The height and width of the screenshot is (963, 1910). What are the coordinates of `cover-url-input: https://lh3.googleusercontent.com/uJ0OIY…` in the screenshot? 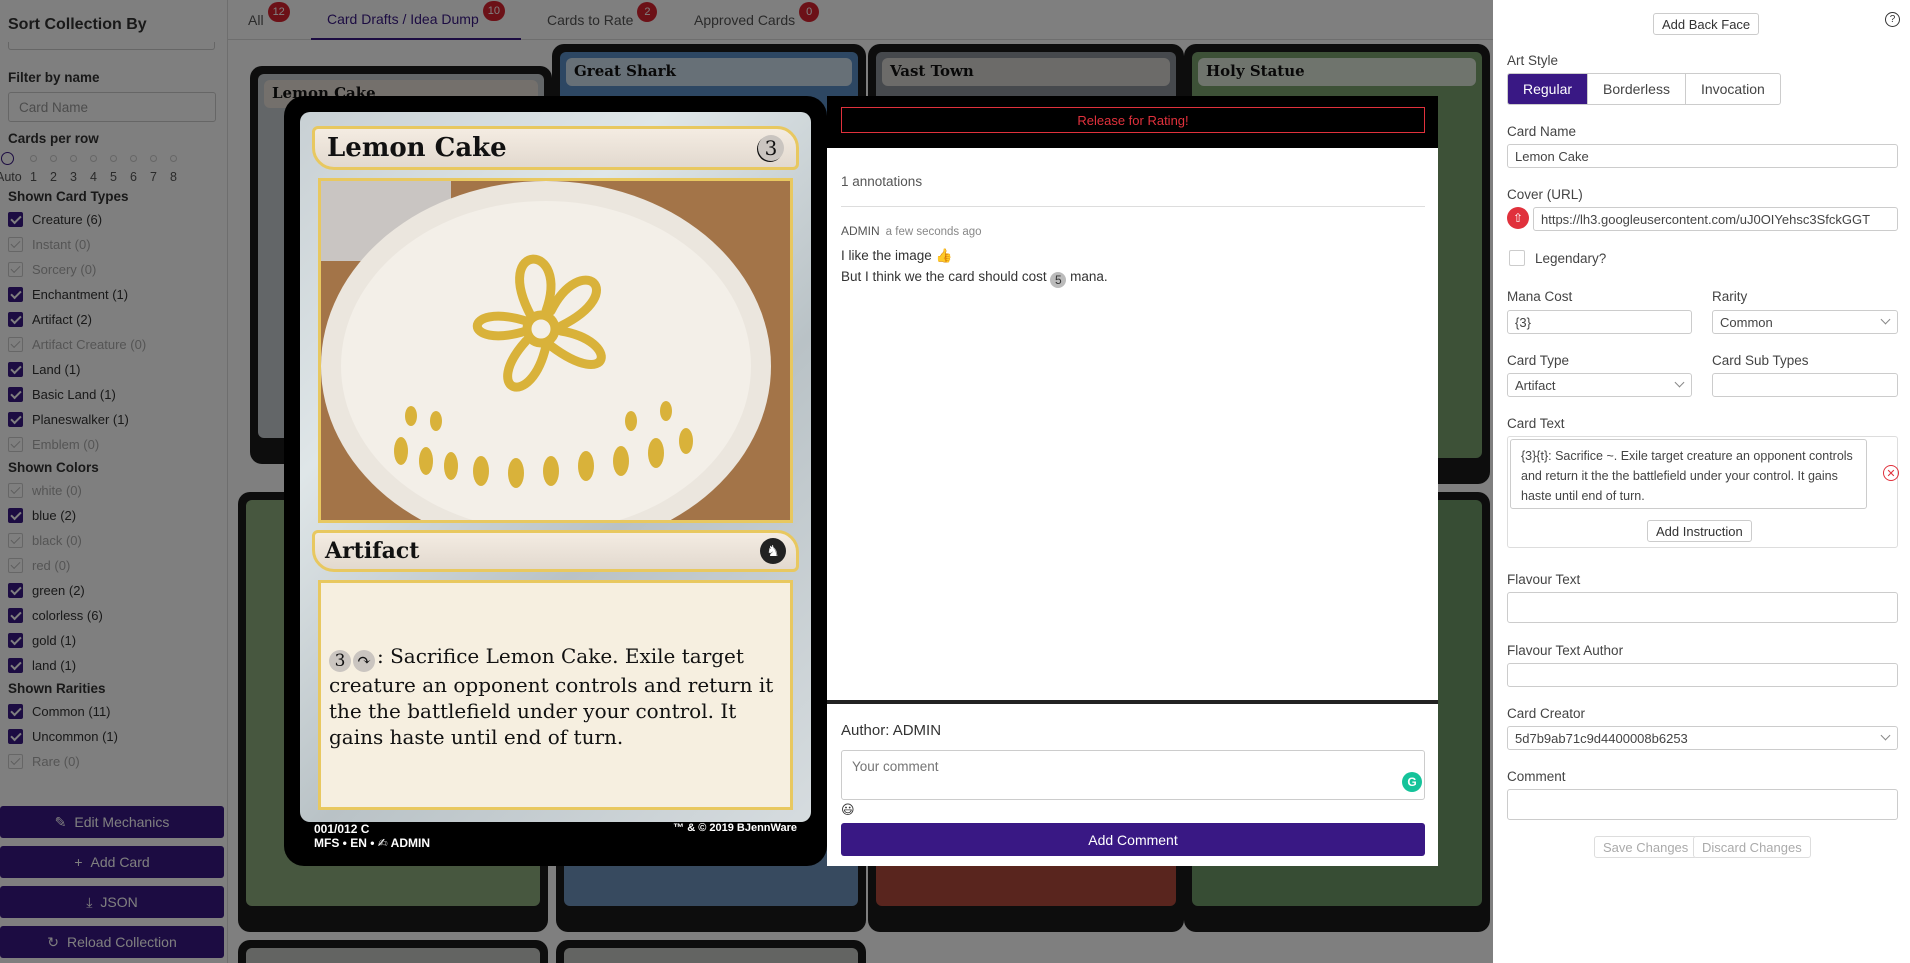 It's located at (1715, 219).